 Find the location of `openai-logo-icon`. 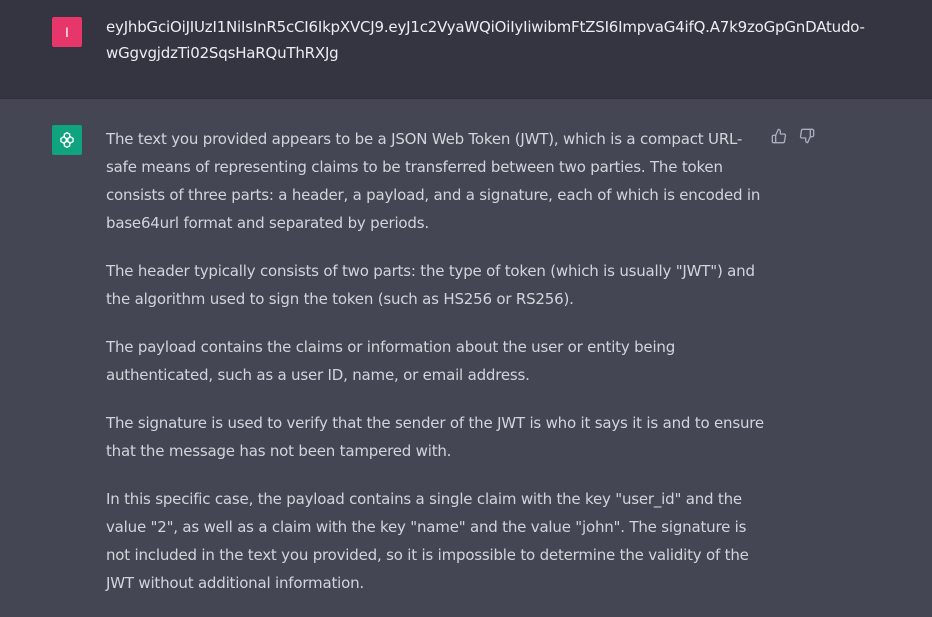

openai-logo-icon is located at coordinates (67, 140).